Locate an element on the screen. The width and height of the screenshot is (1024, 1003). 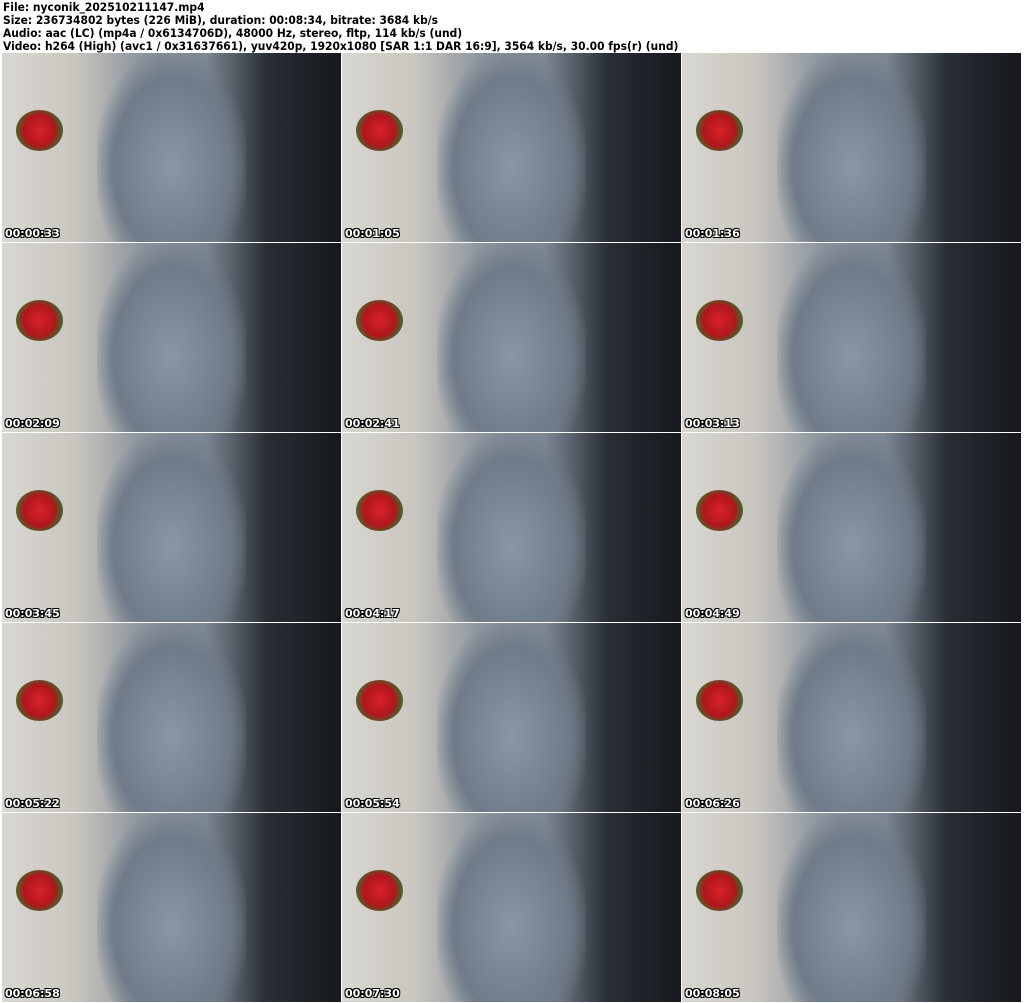
video-thumbnail: 00:05:54 is located at coordinates (511, 717).